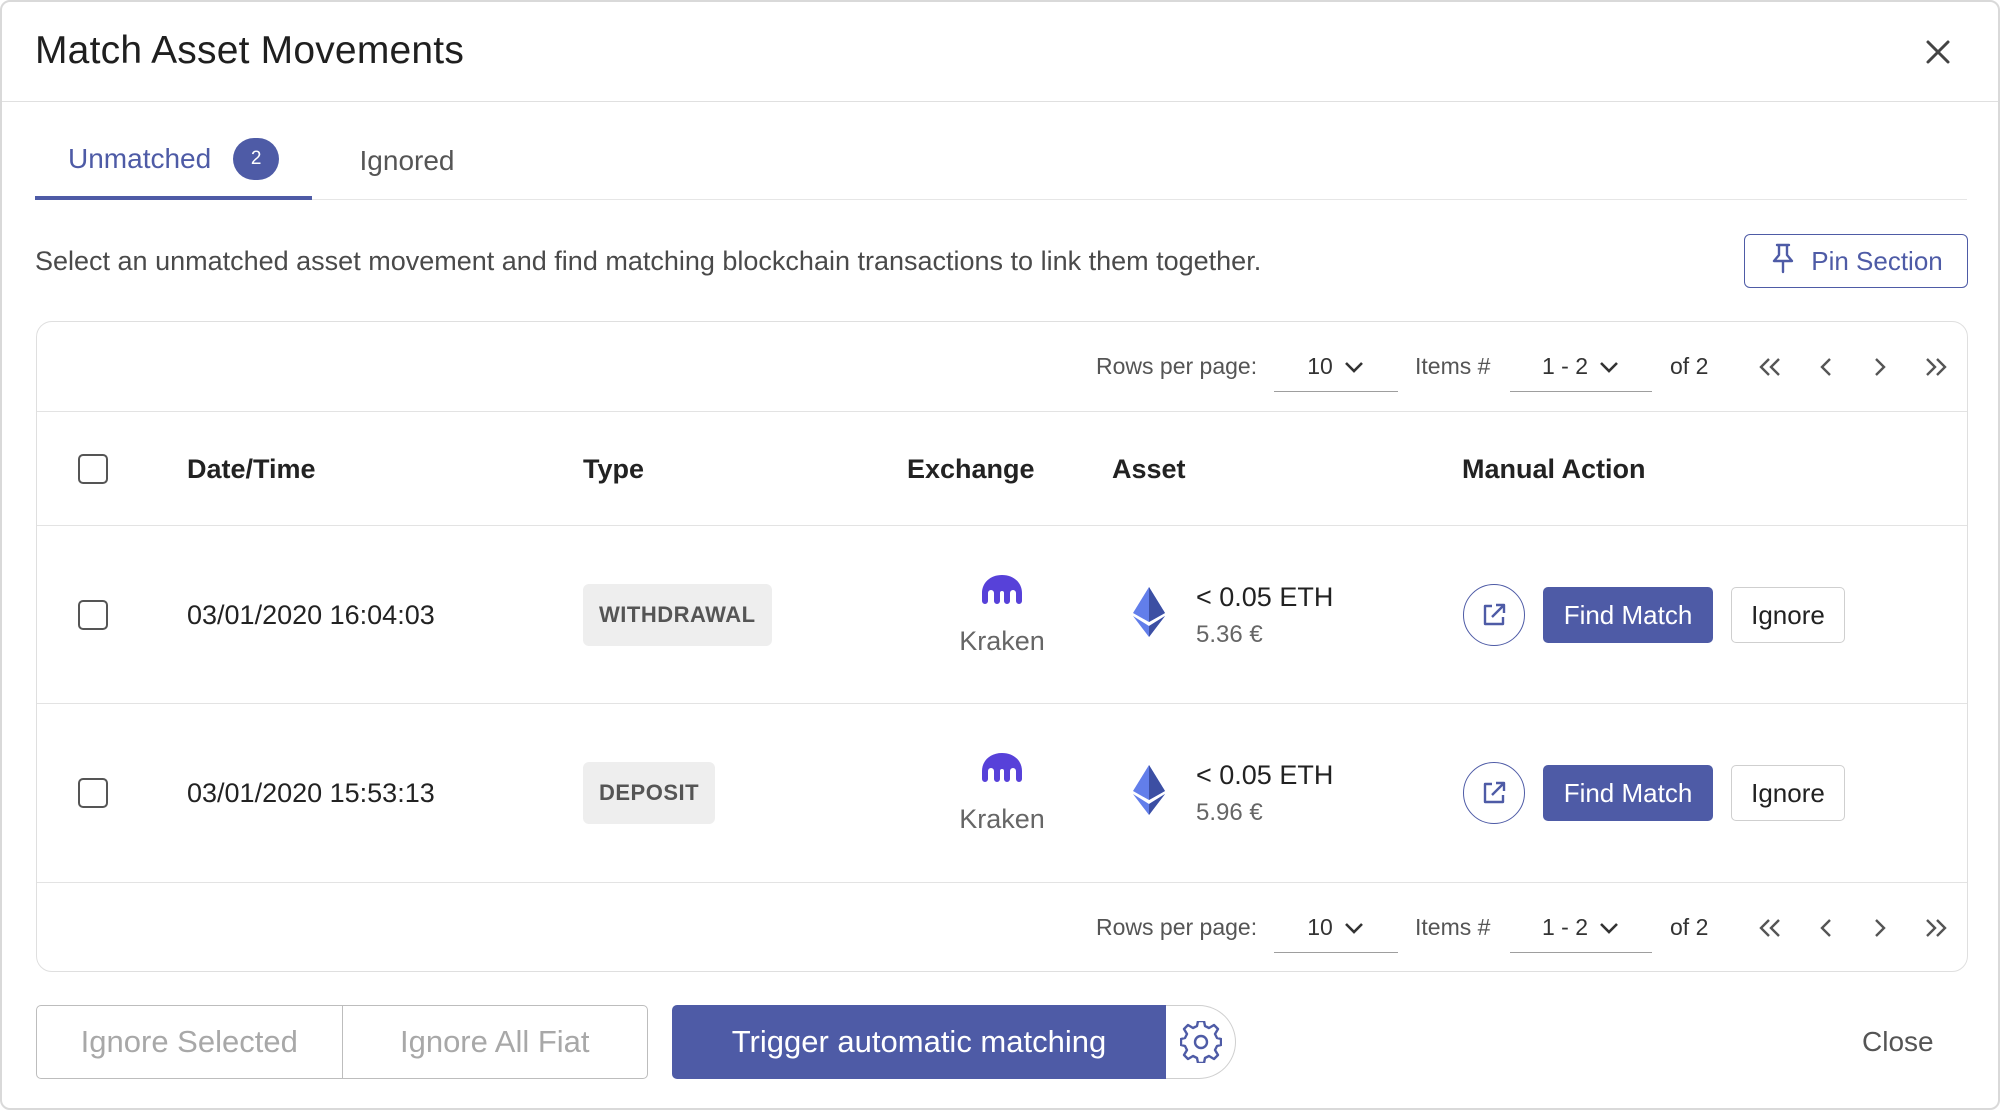 The image size is (2000, 1110). What do you see at coordinates (140, 158) in the screenshot?
I see `tab-unmatched-label: Unmatched` at bounding box center [140, 158].